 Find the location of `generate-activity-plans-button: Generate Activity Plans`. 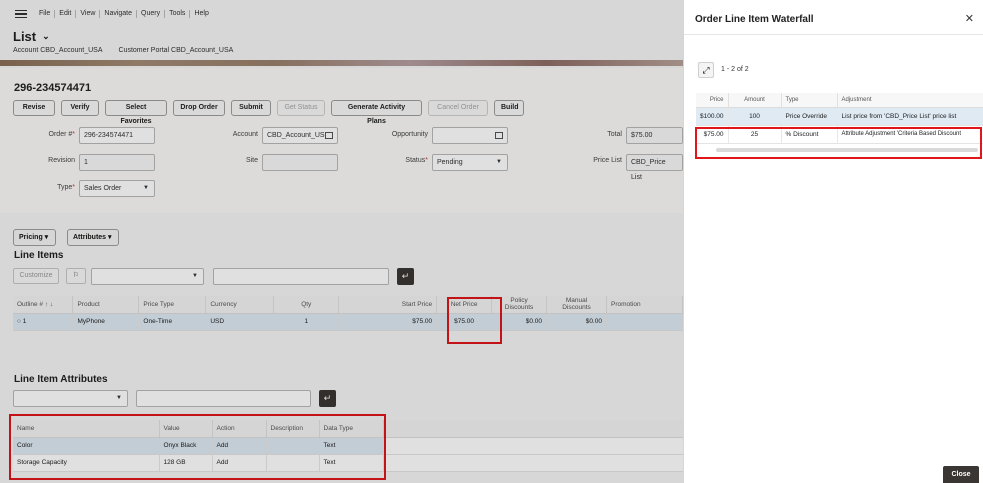

generate-activity-plans-button: Generate Activity Plans is located at coordinates (376, 112).